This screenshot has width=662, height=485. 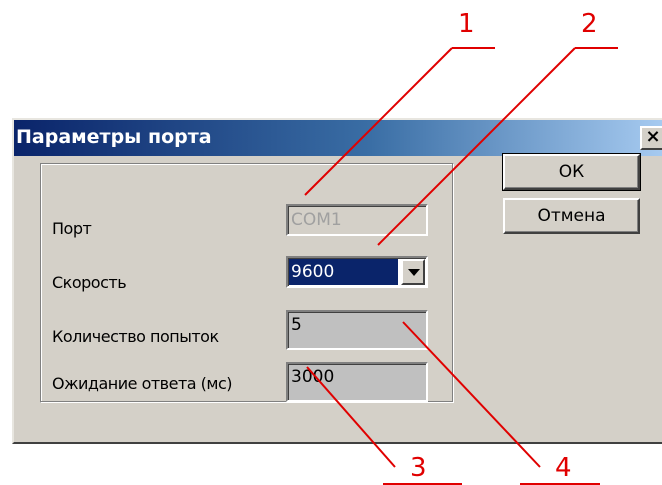 What do you see at coordinates (571, 172) in the screenshot?
I see `ok-button: ОК` at bounding box center [571, 172].